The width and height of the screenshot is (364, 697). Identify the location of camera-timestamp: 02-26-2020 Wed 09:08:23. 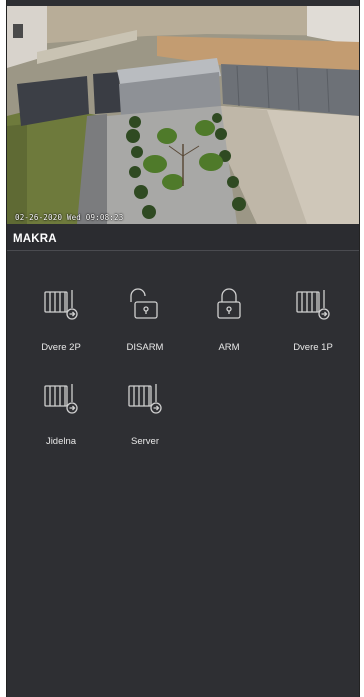
(69, 217).